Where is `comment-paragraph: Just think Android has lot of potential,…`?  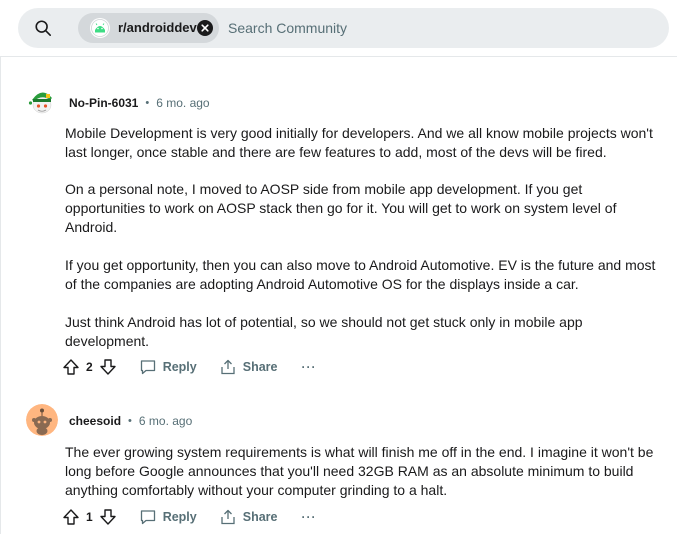 comment-paragraph: Just think Android has lot of potential,… is located at coordinates (324, 331).